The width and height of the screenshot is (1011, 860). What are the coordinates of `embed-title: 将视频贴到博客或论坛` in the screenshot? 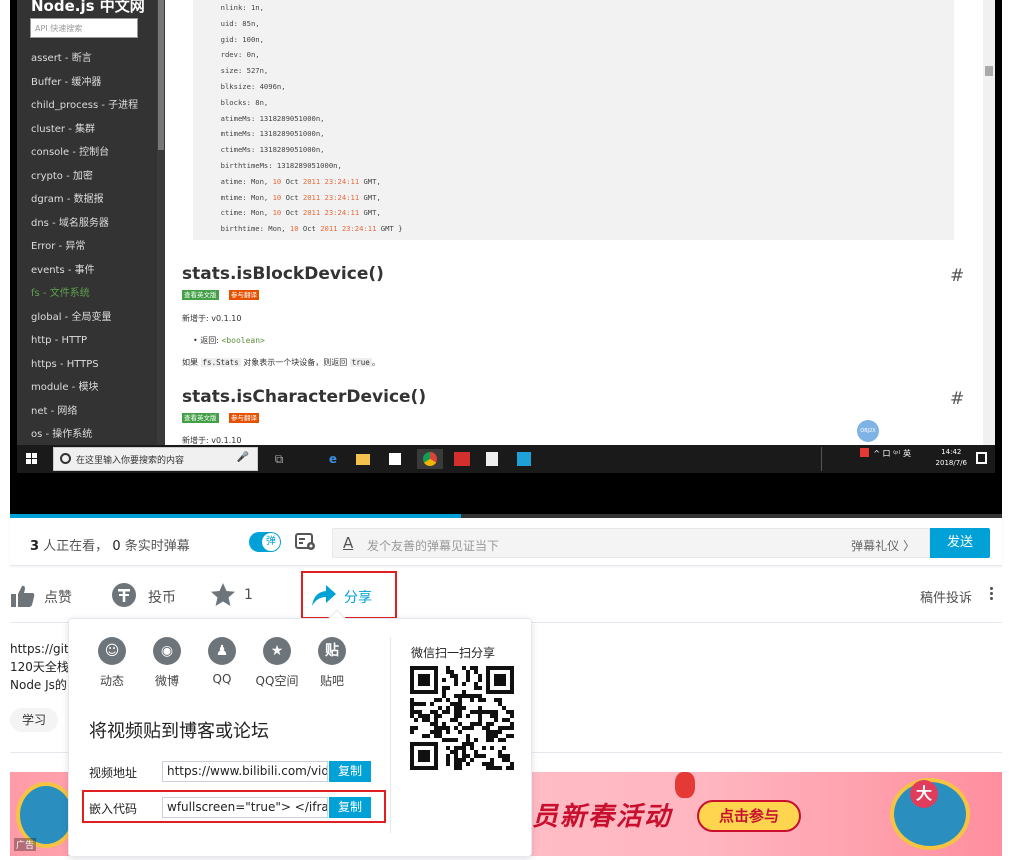 It's located at (179, 731).